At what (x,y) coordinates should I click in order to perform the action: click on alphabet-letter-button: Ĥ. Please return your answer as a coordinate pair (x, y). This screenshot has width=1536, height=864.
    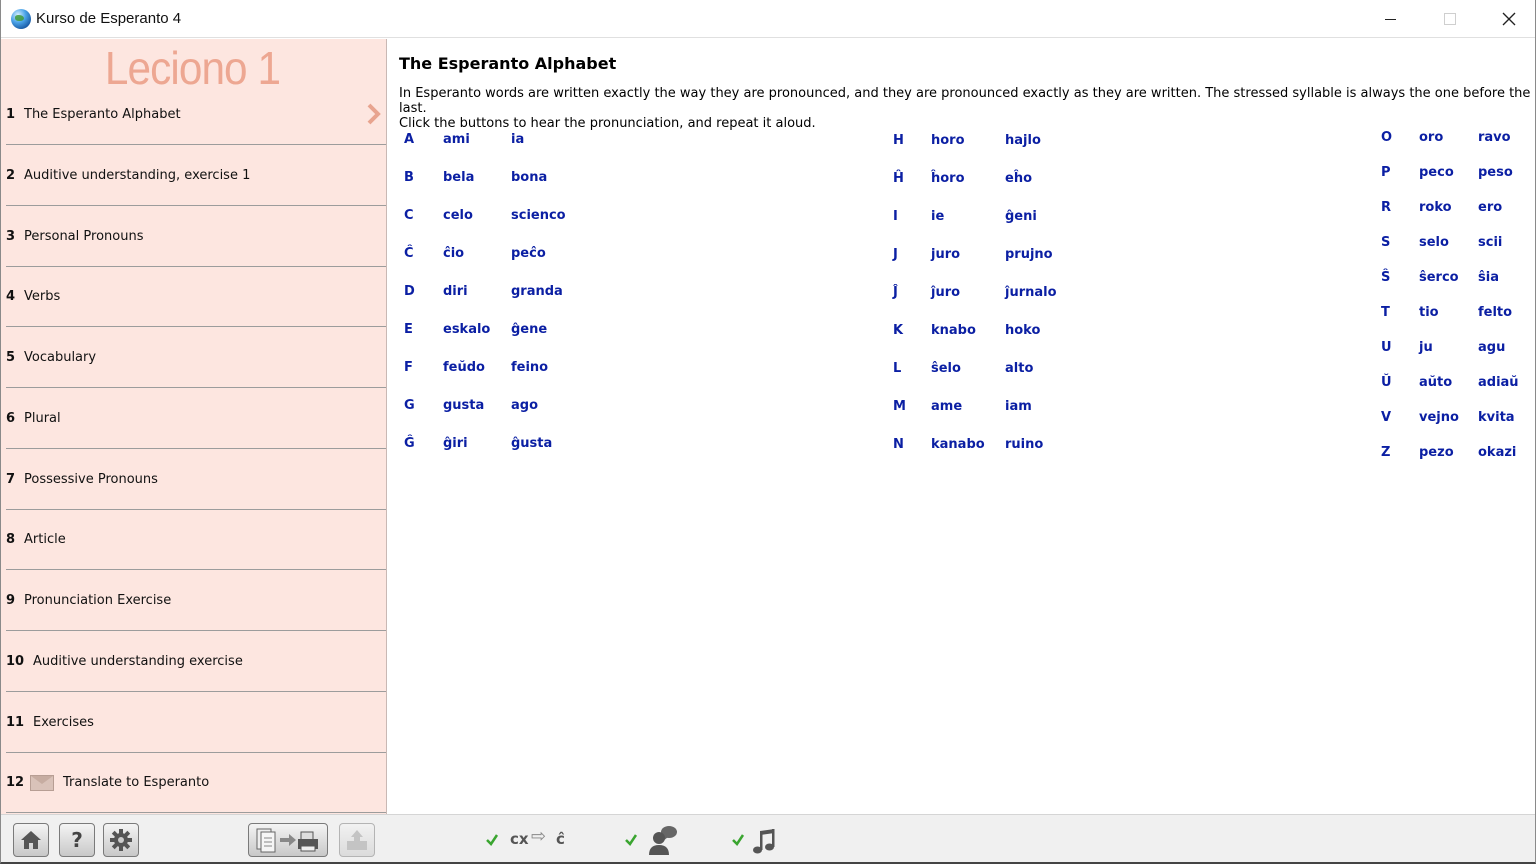
    Looking at the image, I should click on (898, 178).